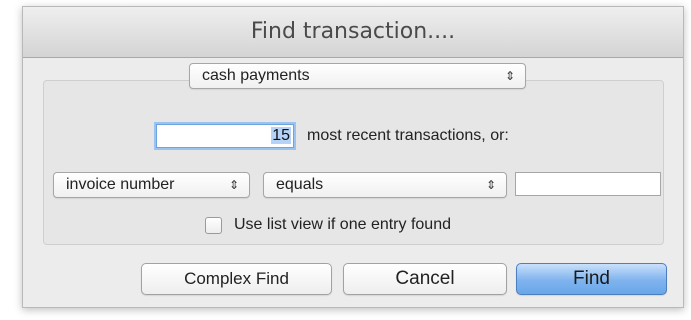  What do you see at coordinates (120, 184) in the screenshot?
I see `search-field-value: invoice number` at bounding box center [120, 184].